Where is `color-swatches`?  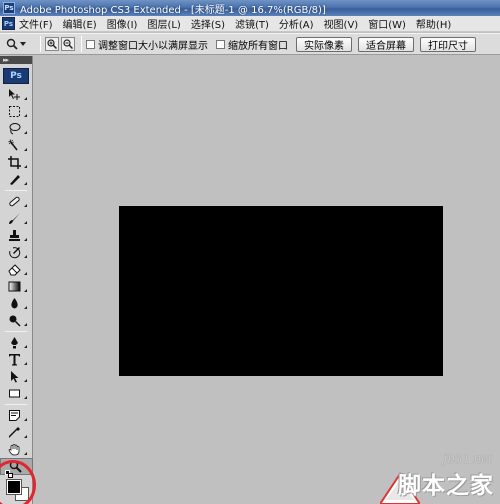
color-swatches is located at coordinates (17, 485).